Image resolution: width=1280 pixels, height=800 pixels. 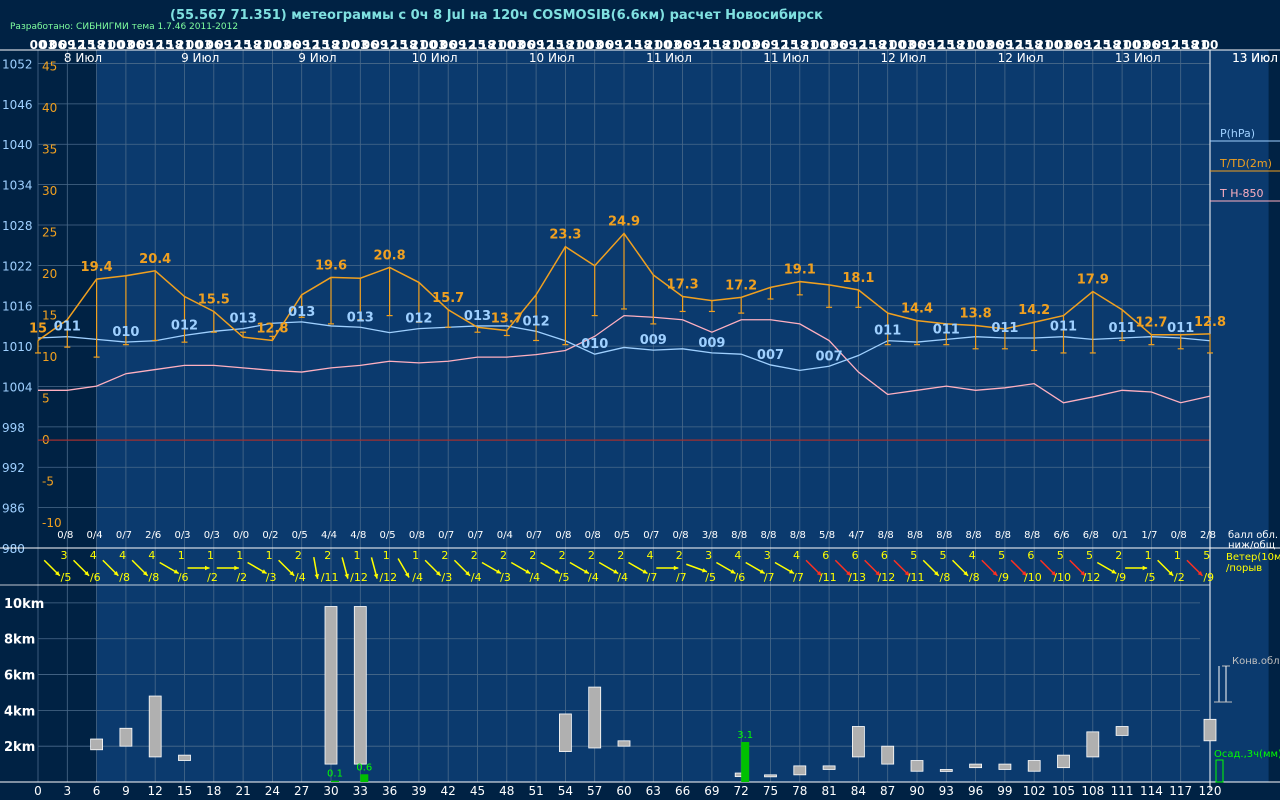 I want to click on pressure-tick-label: 1010, so click(x=17, y=347).